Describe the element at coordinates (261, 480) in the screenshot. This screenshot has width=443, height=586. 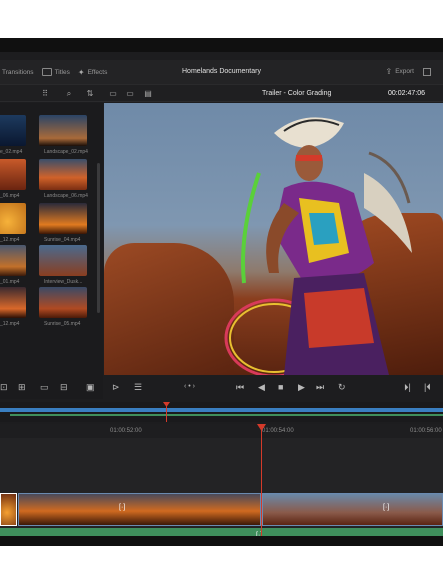
I see `timeline-playhead` at that location.